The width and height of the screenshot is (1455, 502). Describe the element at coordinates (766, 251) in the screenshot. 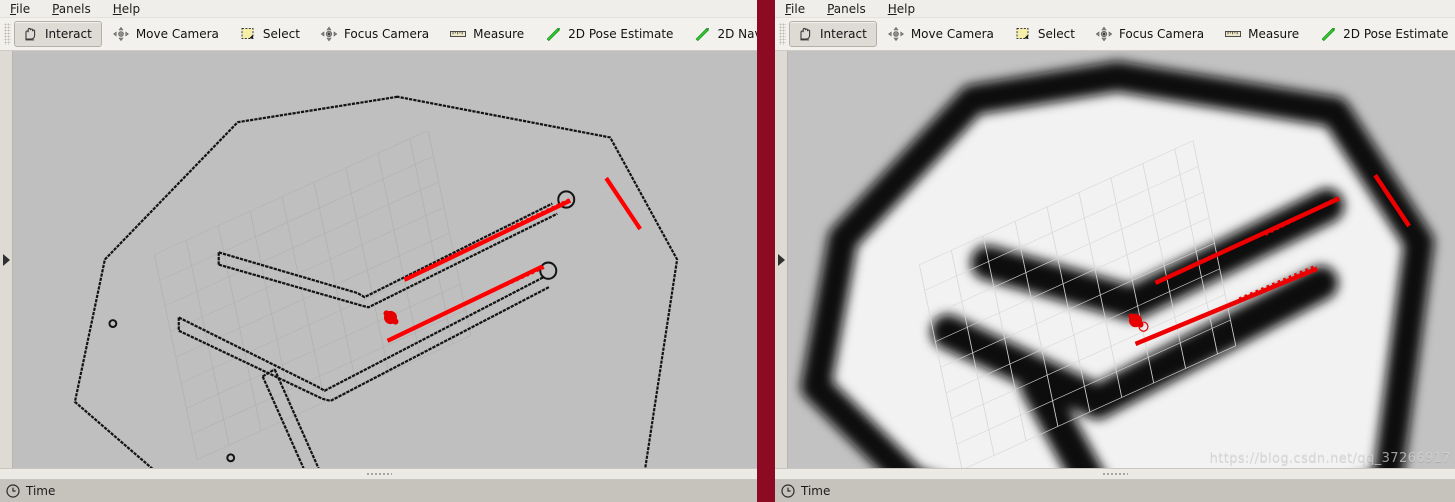

I see `window-separator` at that location.